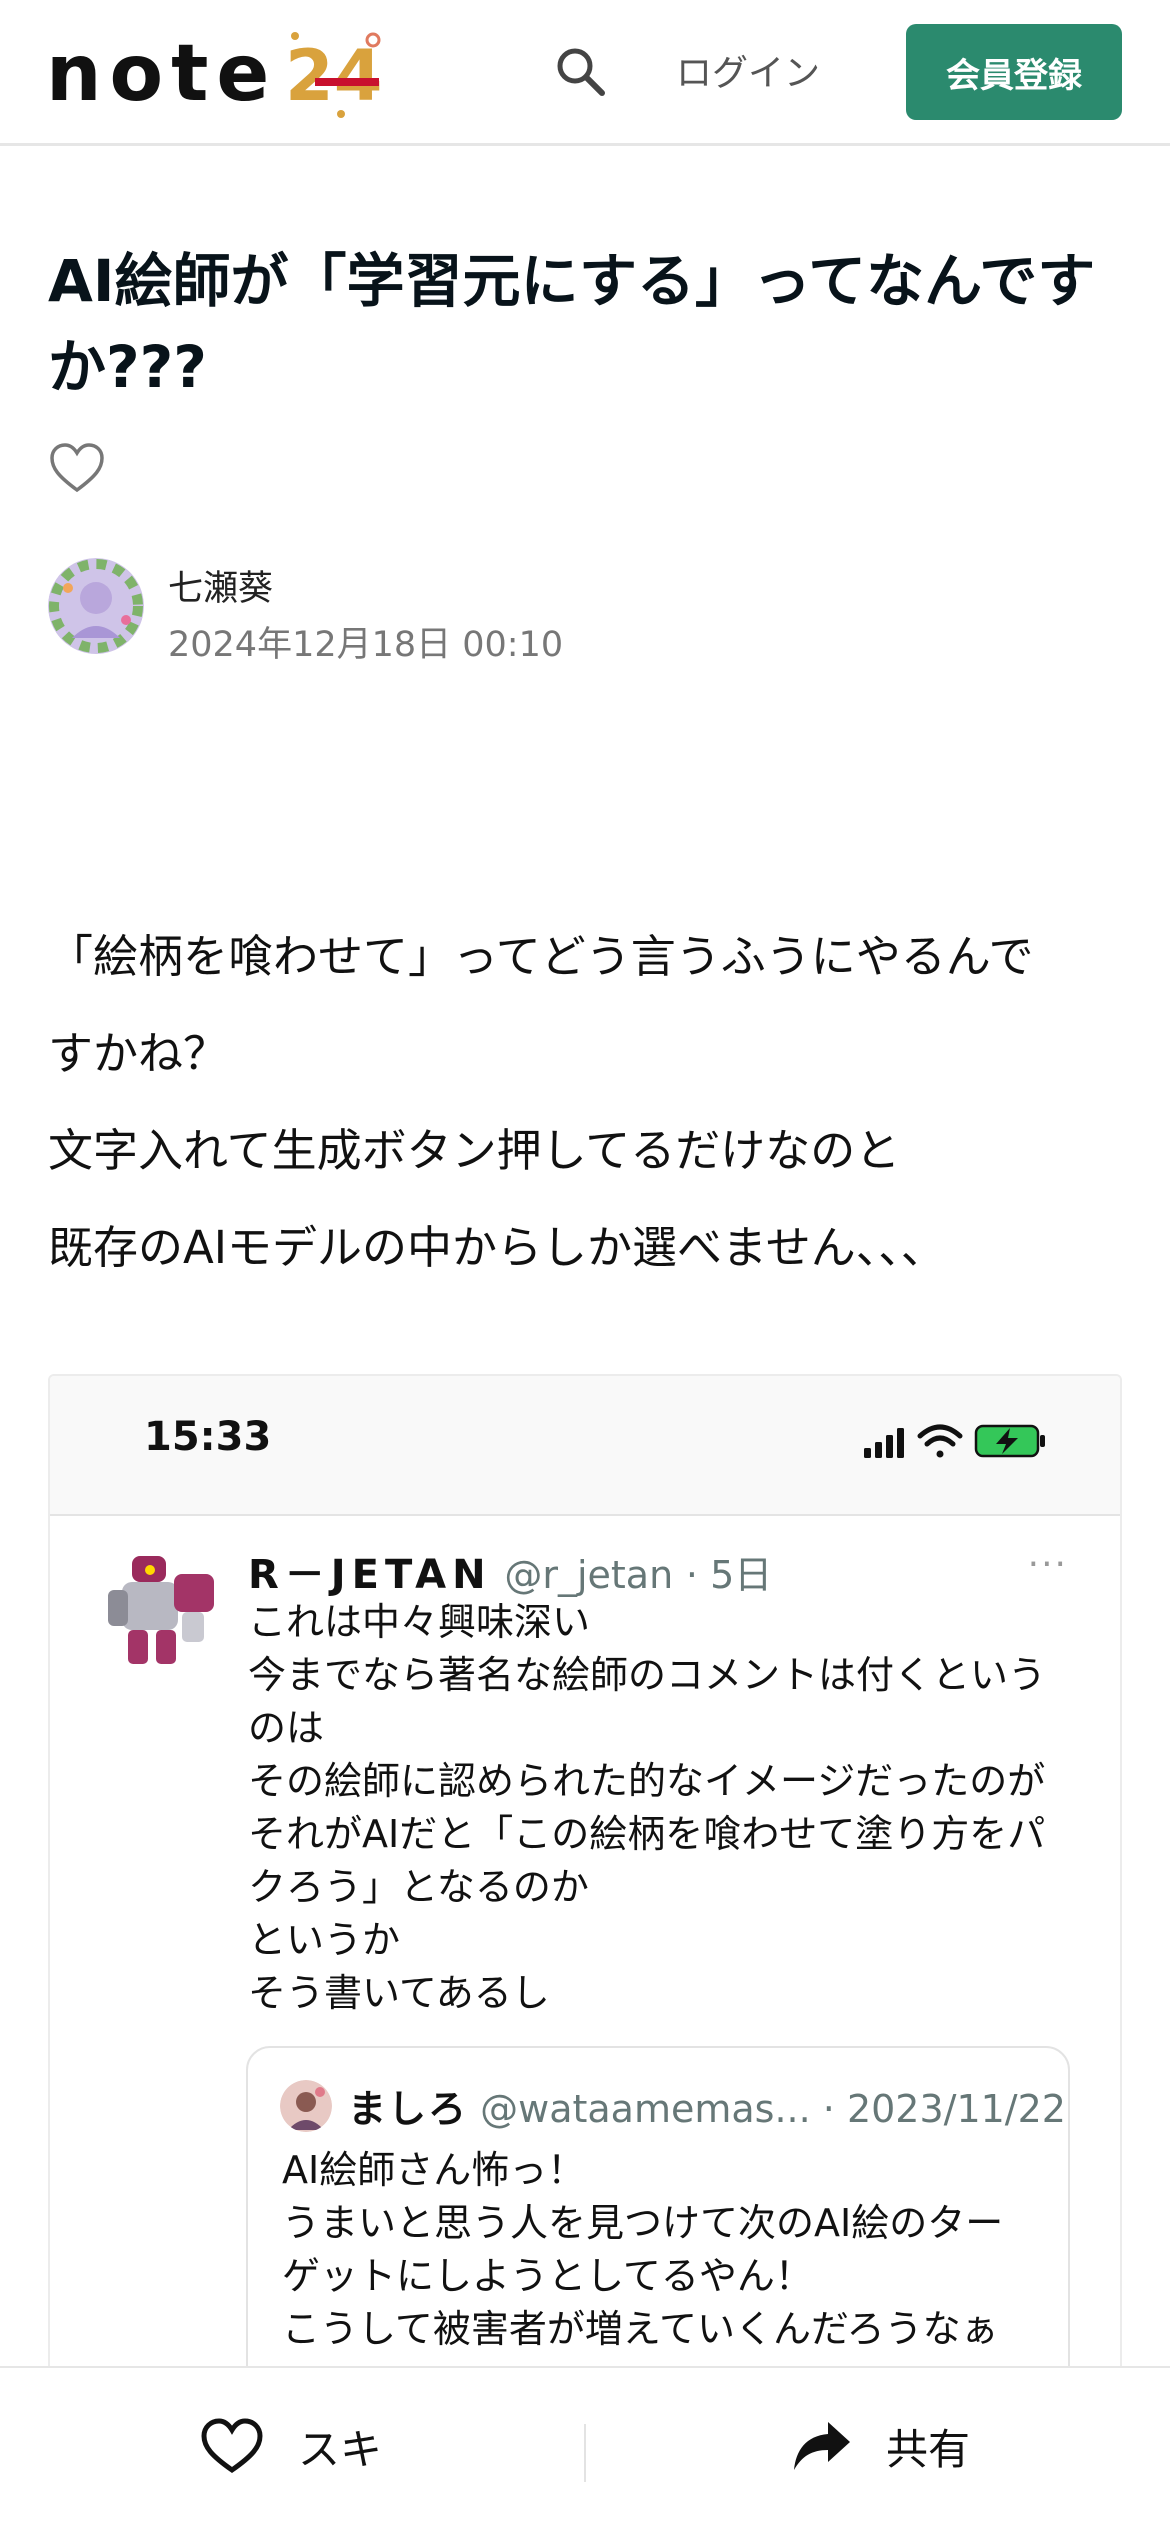 The height and width of the screenshot is (2532, 1170). What do you see at coordinates (928, 2449) in the screenshot?
I see `share-label: 共有` at bounding box center [928, 2449].